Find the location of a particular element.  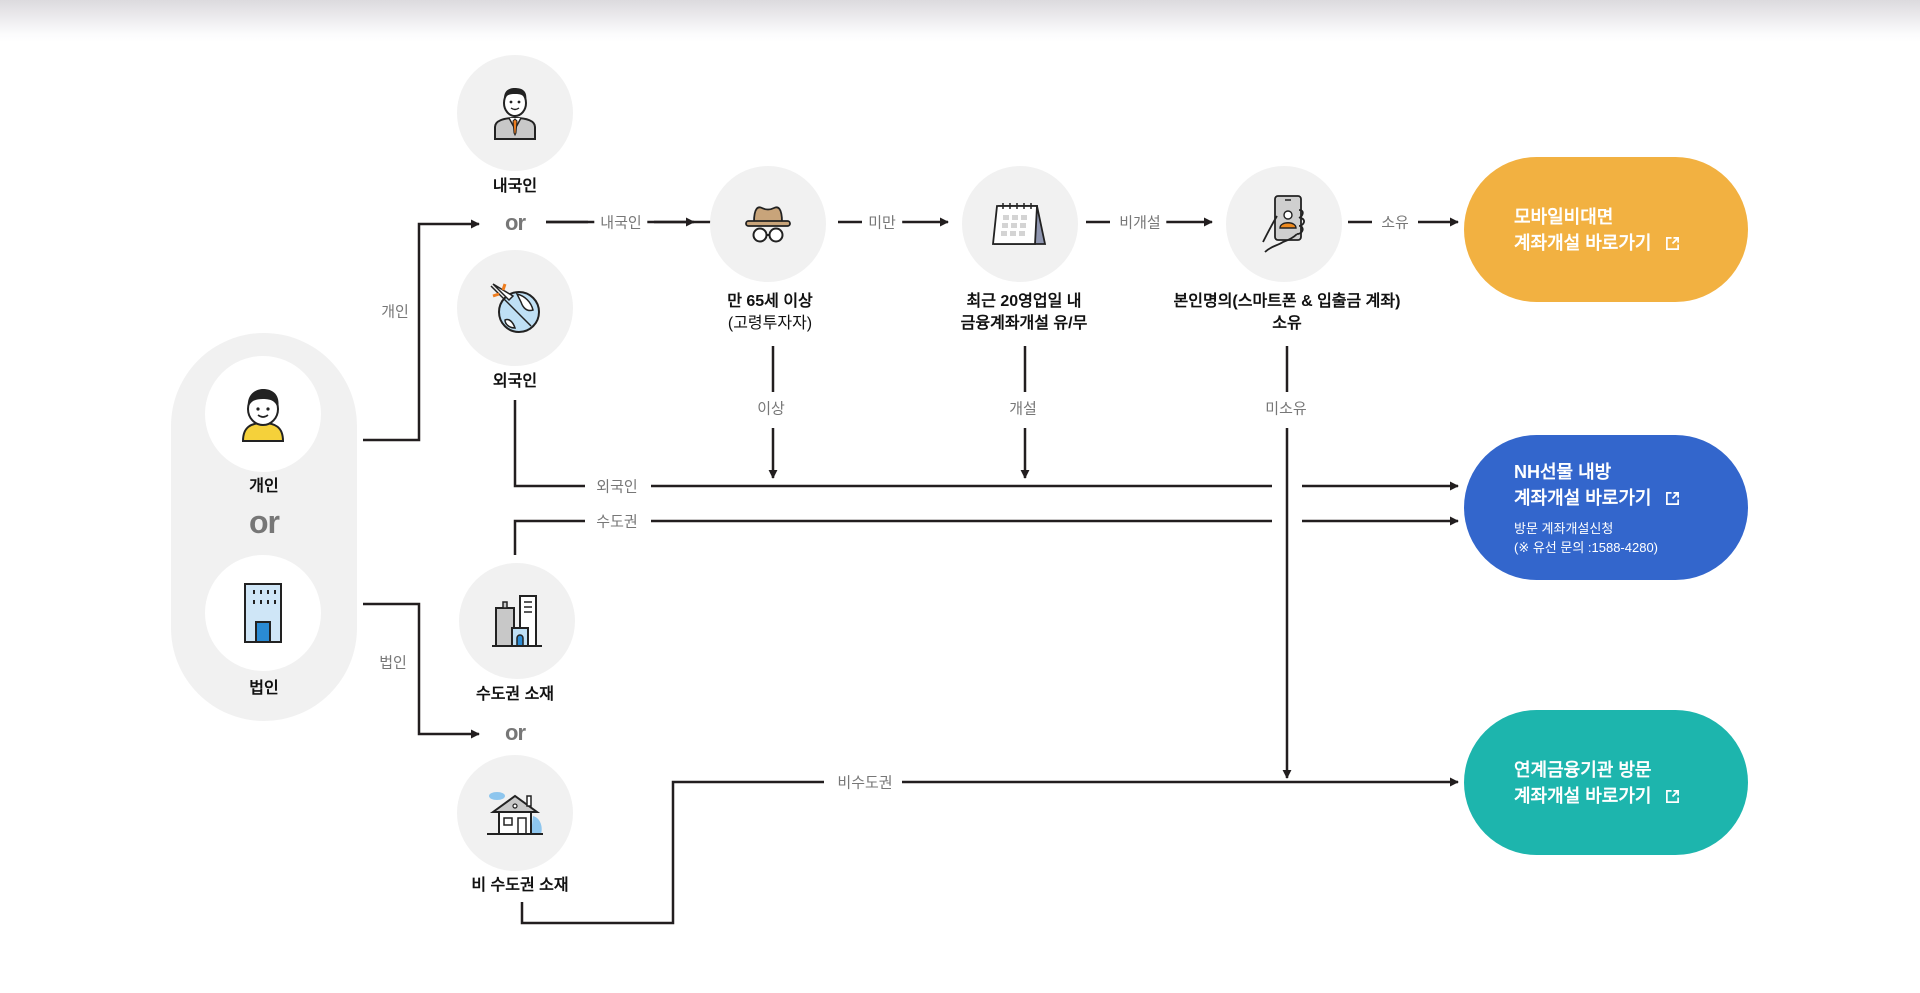

edge-label-individual: 개인 is located at coordinates (395, 311).